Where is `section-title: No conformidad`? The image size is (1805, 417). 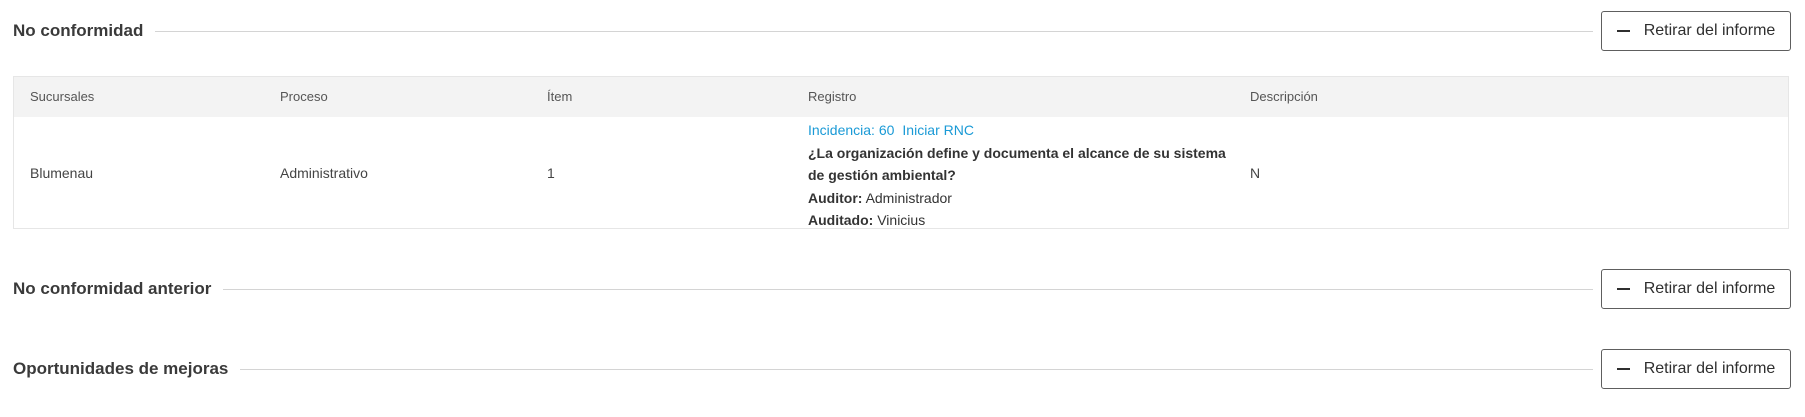
section-title: No conformidad is located at coordinates (78, 30).